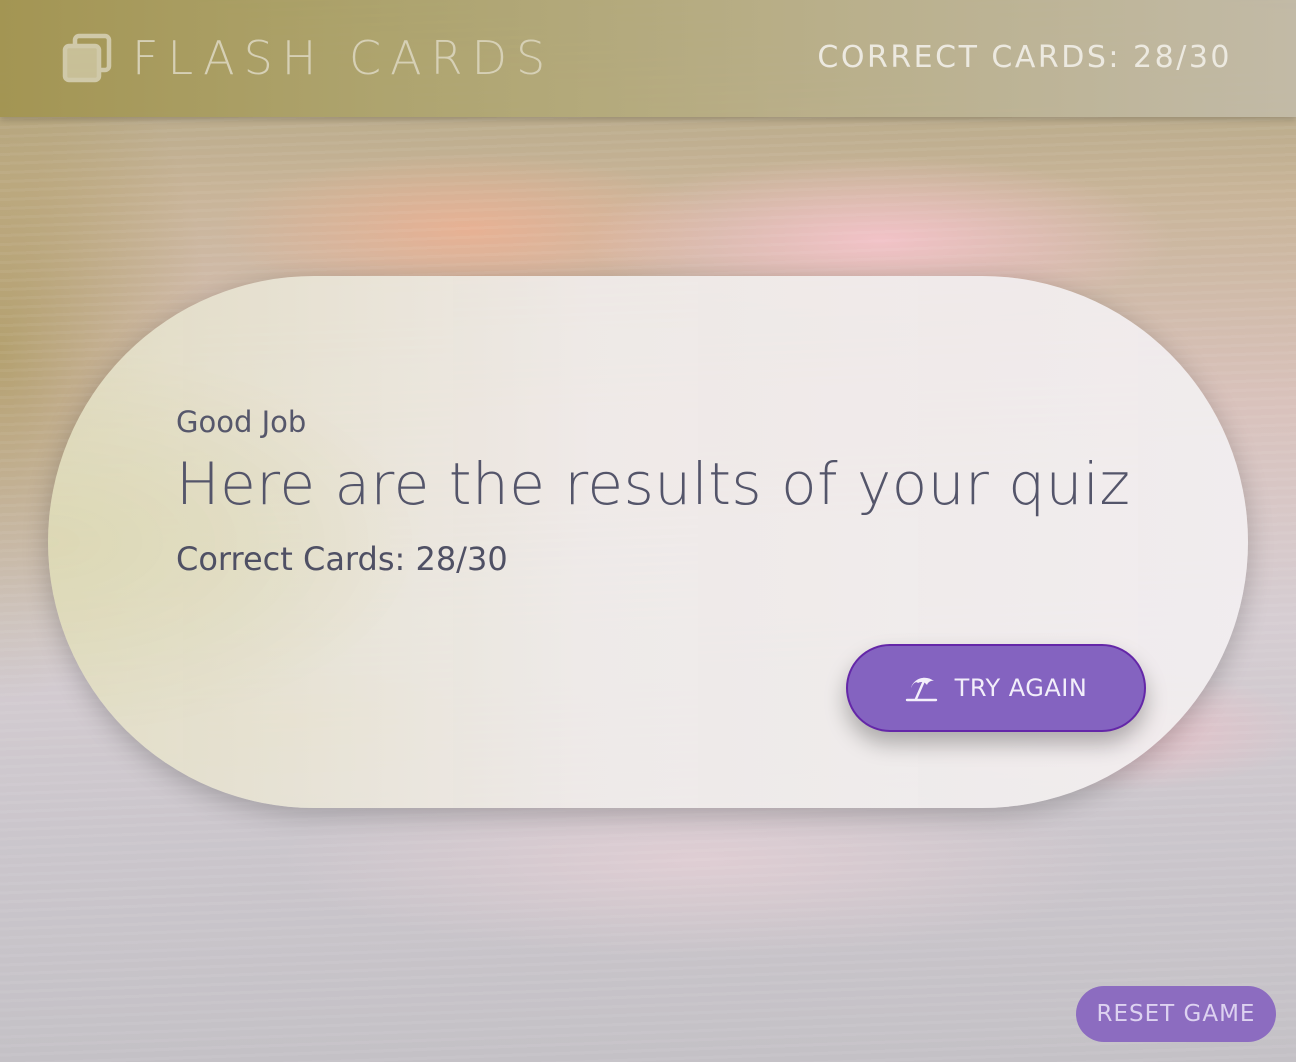 Image resolution: width=1296 pixels, height=1062 pixels. I want to click on header-score: CORRECT CARDS: 28/30, so click(1024, 57).